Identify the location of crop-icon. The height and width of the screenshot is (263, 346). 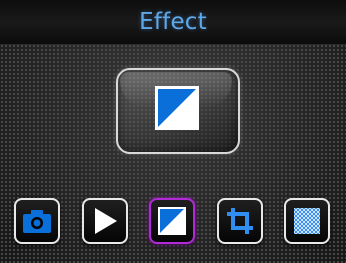
(240, 221).